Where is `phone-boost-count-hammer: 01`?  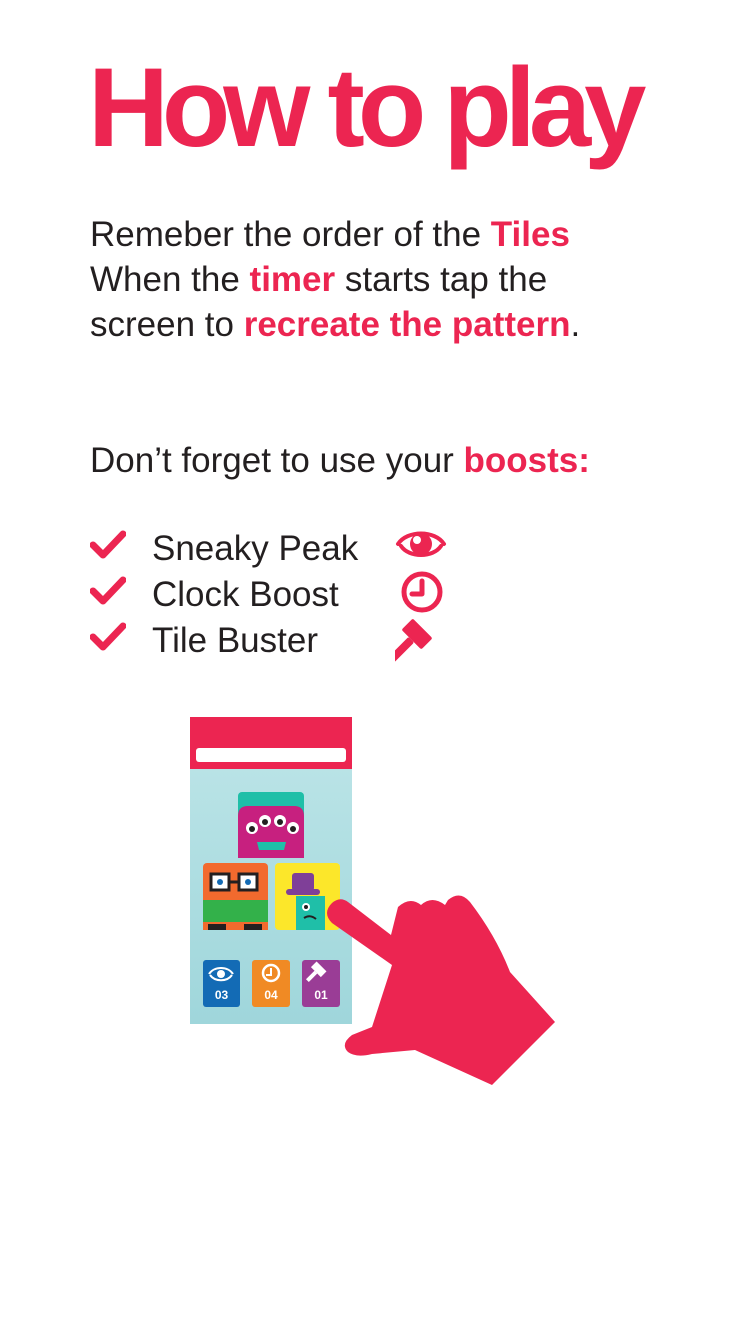 phone-boost-count-hammer: 01 is located at coordinates (321, 995).